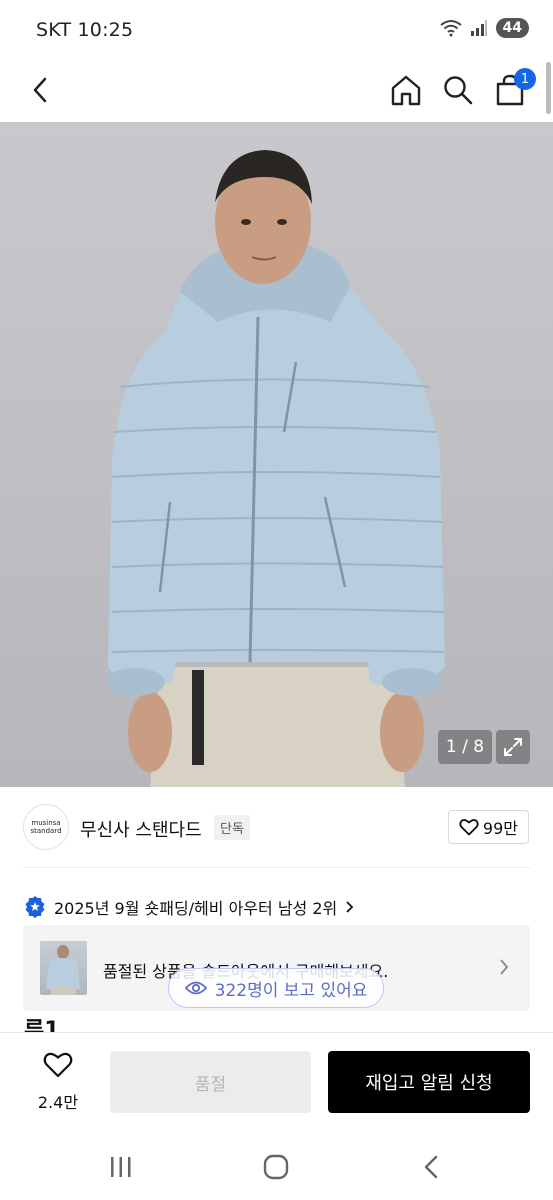 The image size is (553, 1200). I want to click on brand-logo: musinsa standard, so click(46, 827).